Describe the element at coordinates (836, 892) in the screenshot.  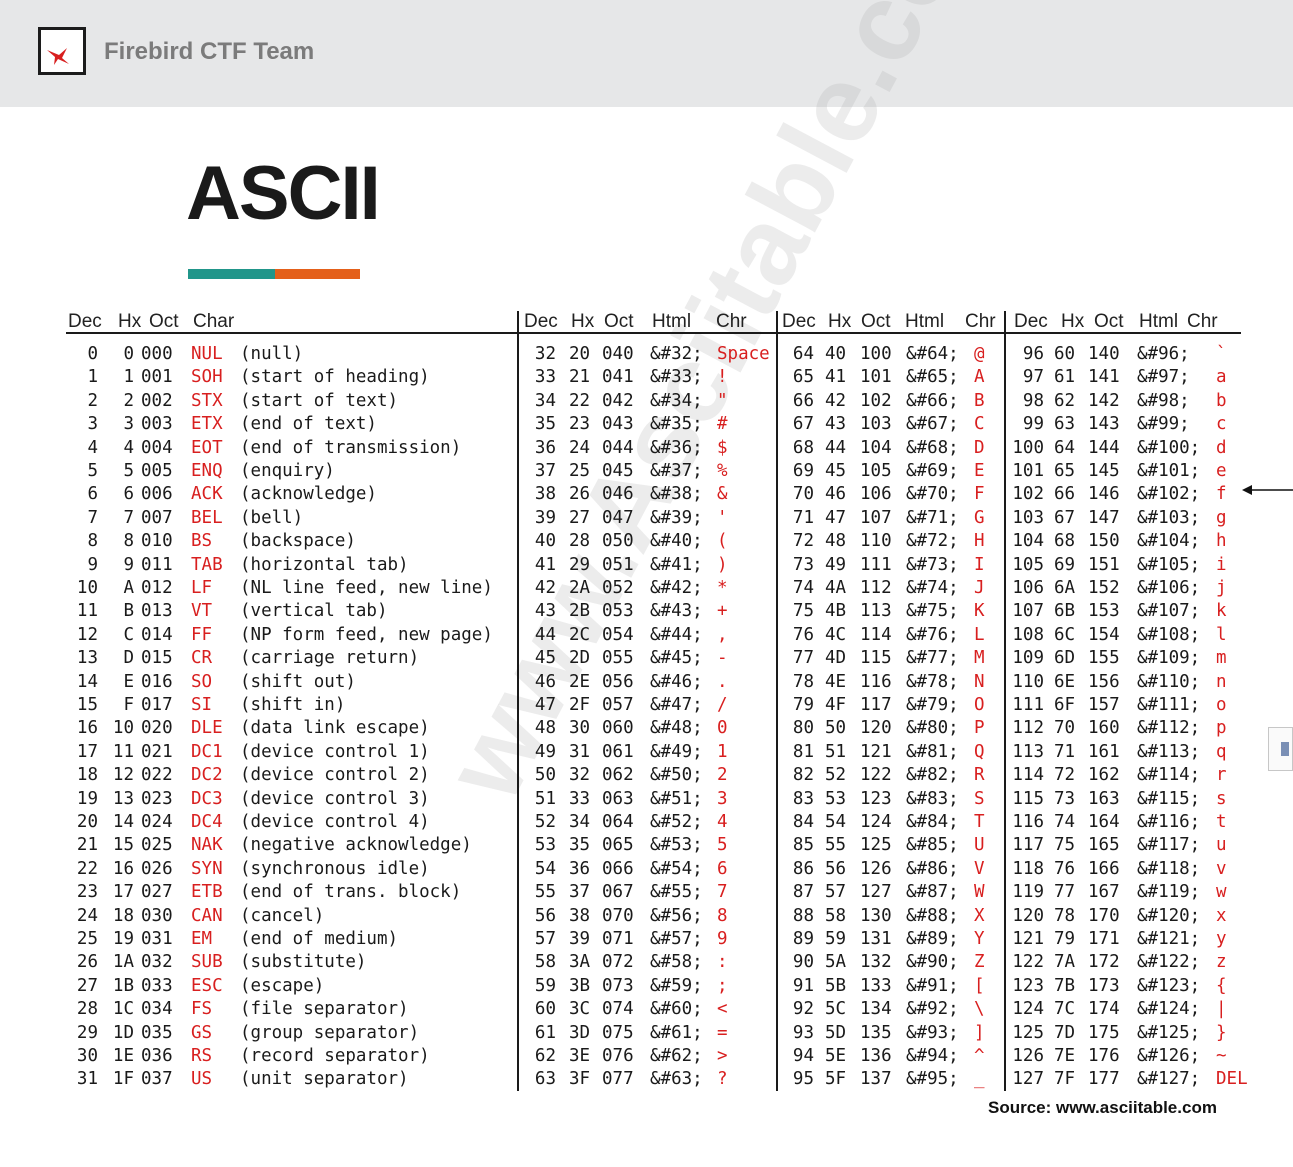
I see `hex-cell: 57` at that location.